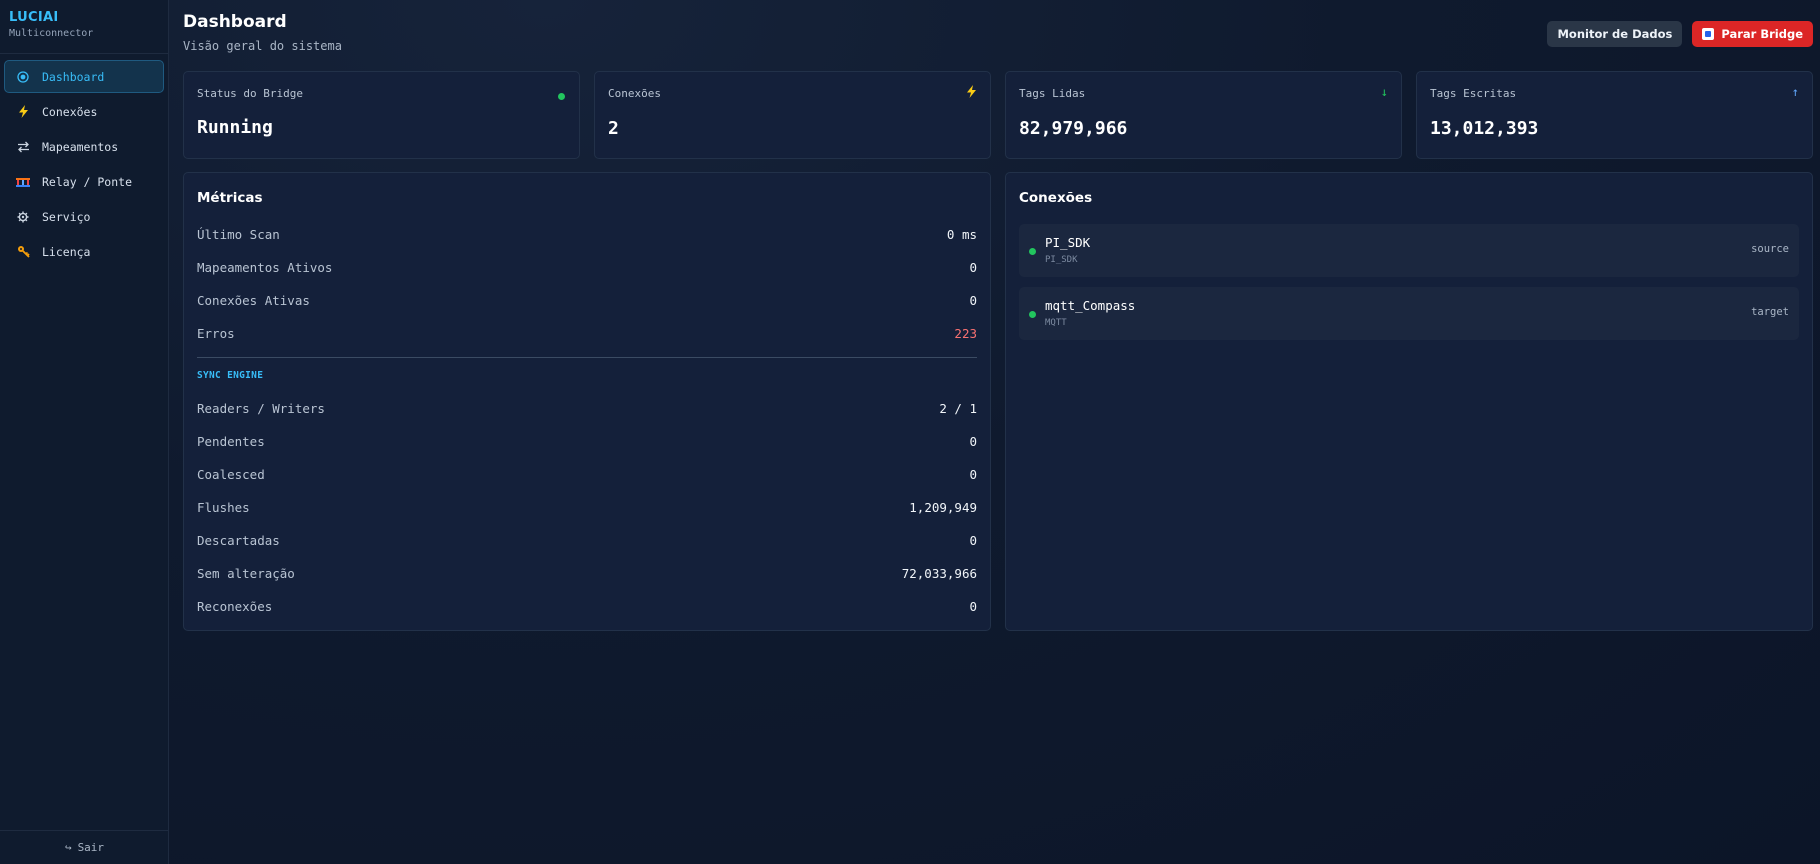 The height and width of the screenshot is (864, 1820). Describe the element at coordinates (84, 432) in the screenshot. I see `sidebar: LUCIAI Multiconnector Dashboard Conexões` at that location.